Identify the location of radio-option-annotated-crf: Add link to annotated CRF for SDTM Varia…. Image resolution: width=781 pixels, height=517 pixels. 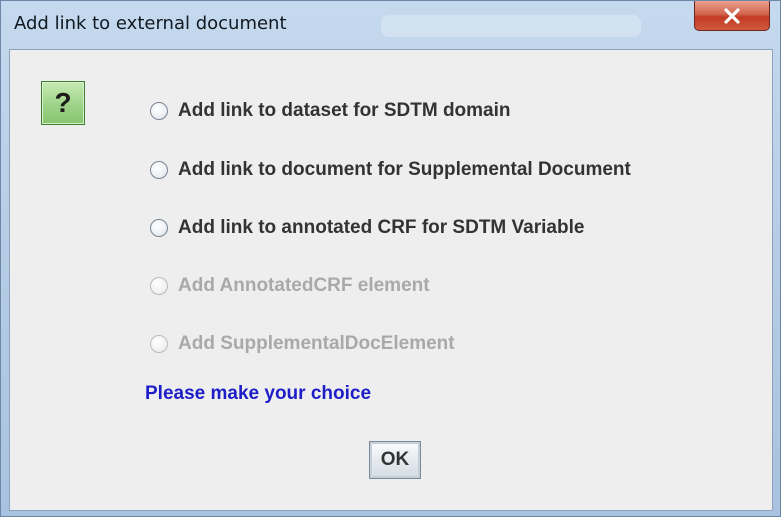
(367, 228).